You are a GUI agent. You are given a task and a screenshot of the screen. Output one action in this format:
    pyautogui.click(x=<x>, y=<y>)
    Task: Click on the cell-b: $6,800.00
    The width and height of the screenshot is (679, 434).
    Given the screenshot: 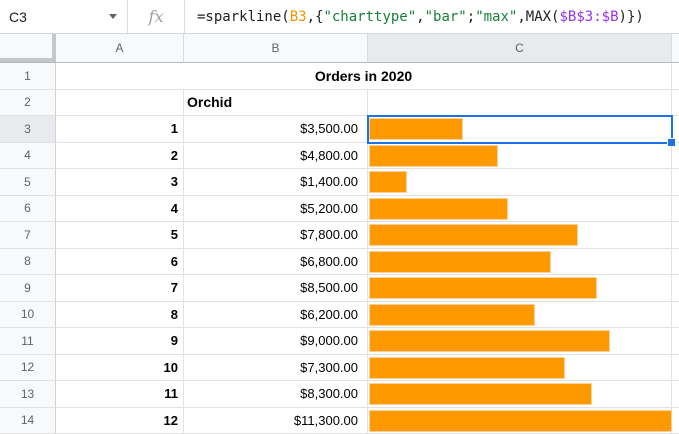 What is the action you would take?
    pyautogui.click(x=276, y=261)
    